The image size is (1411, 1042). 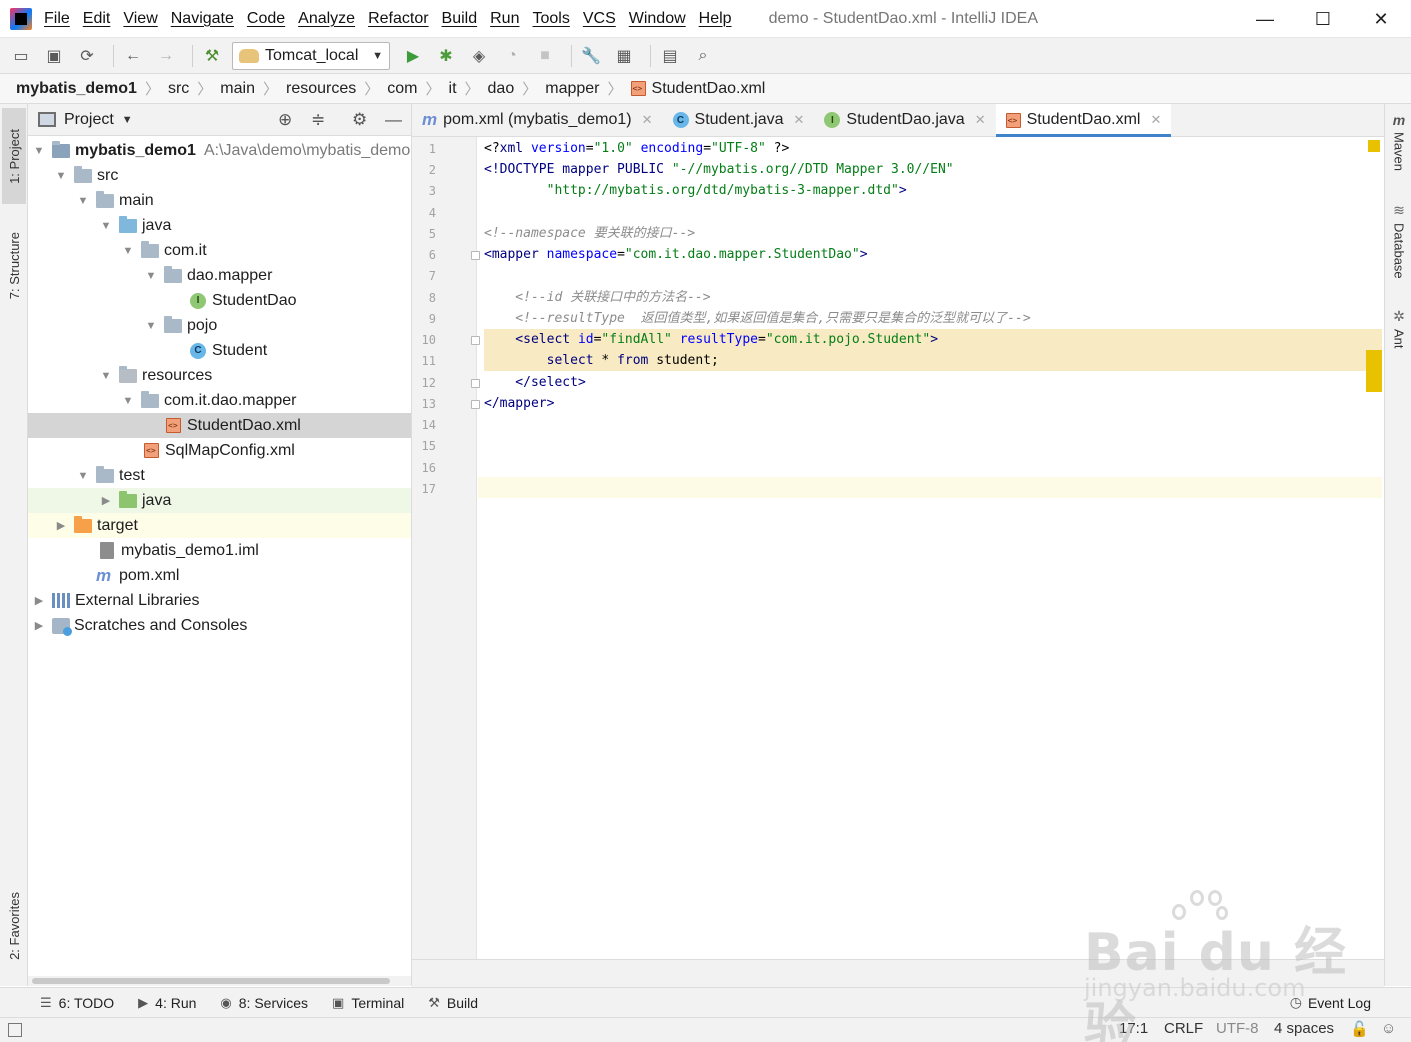 I want to click on project-panel-title: Project, so click(x=89, y=120).